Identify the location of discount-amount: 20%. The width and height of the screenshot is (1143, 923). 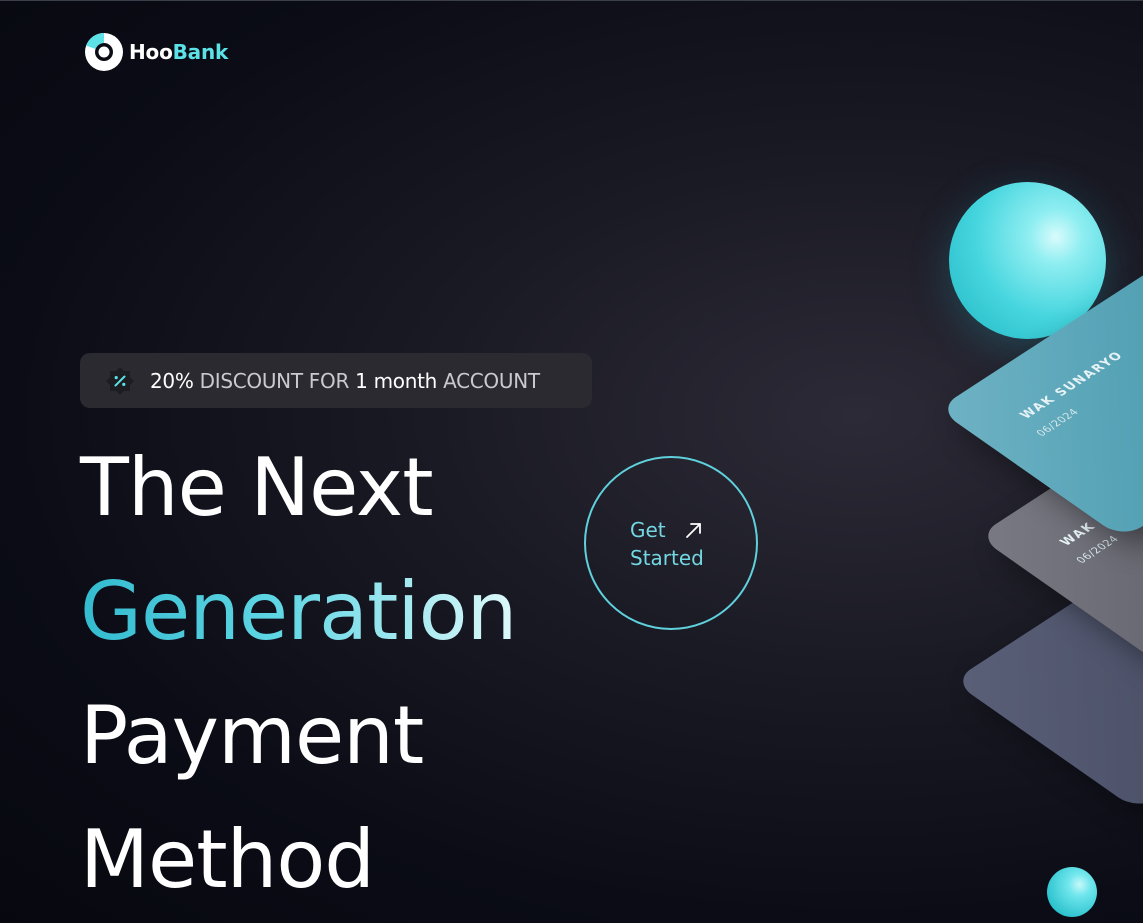
(172, 380).